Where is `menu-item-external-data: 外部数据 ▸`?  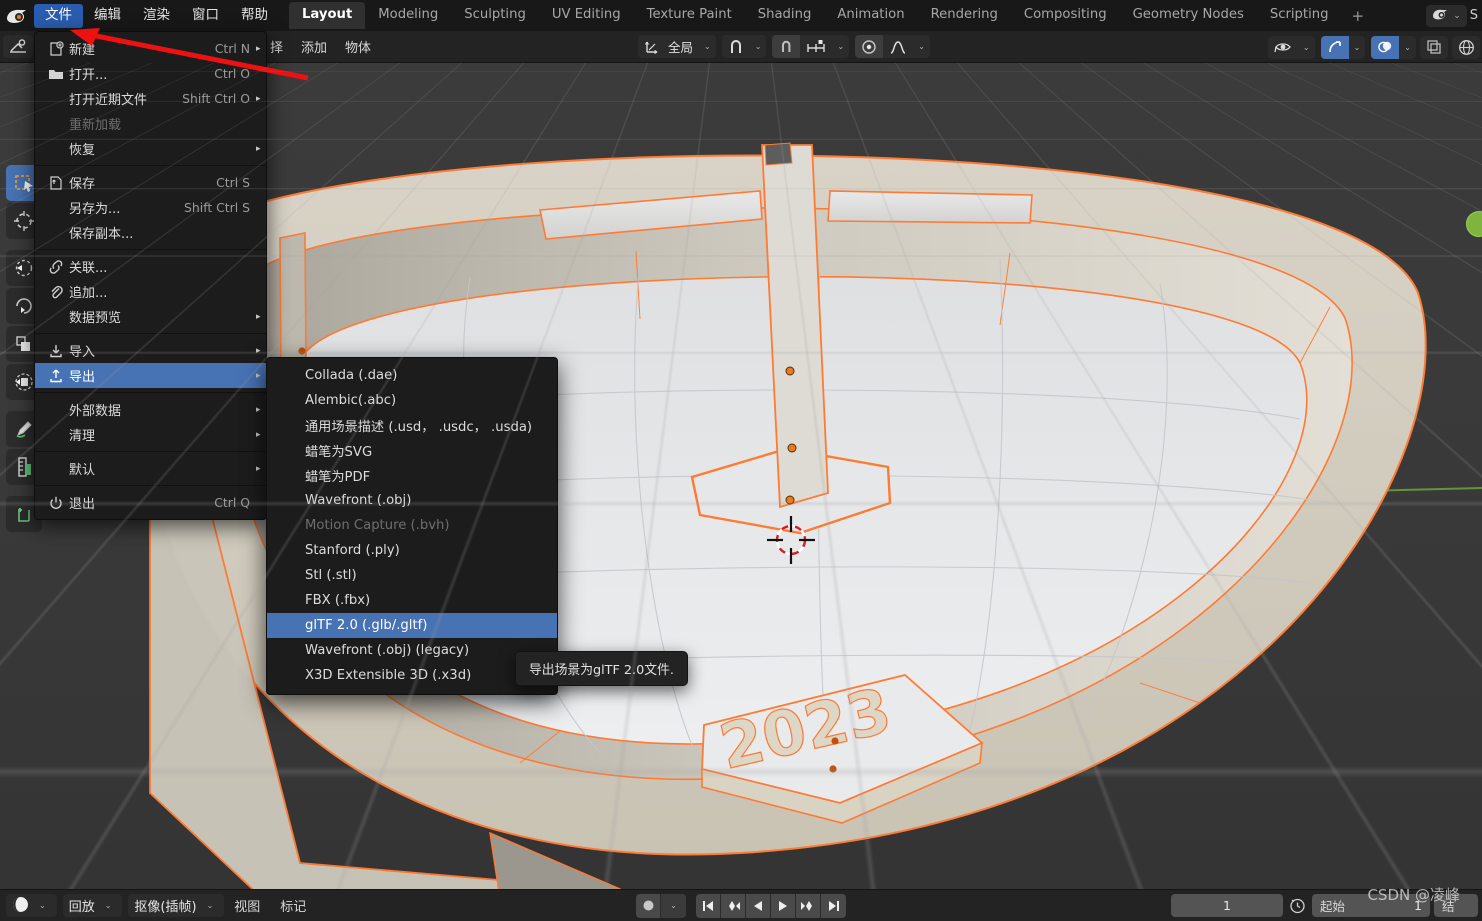
menu-item-external-data: 外部数据 ▸ is located at coordinates (150, 409).